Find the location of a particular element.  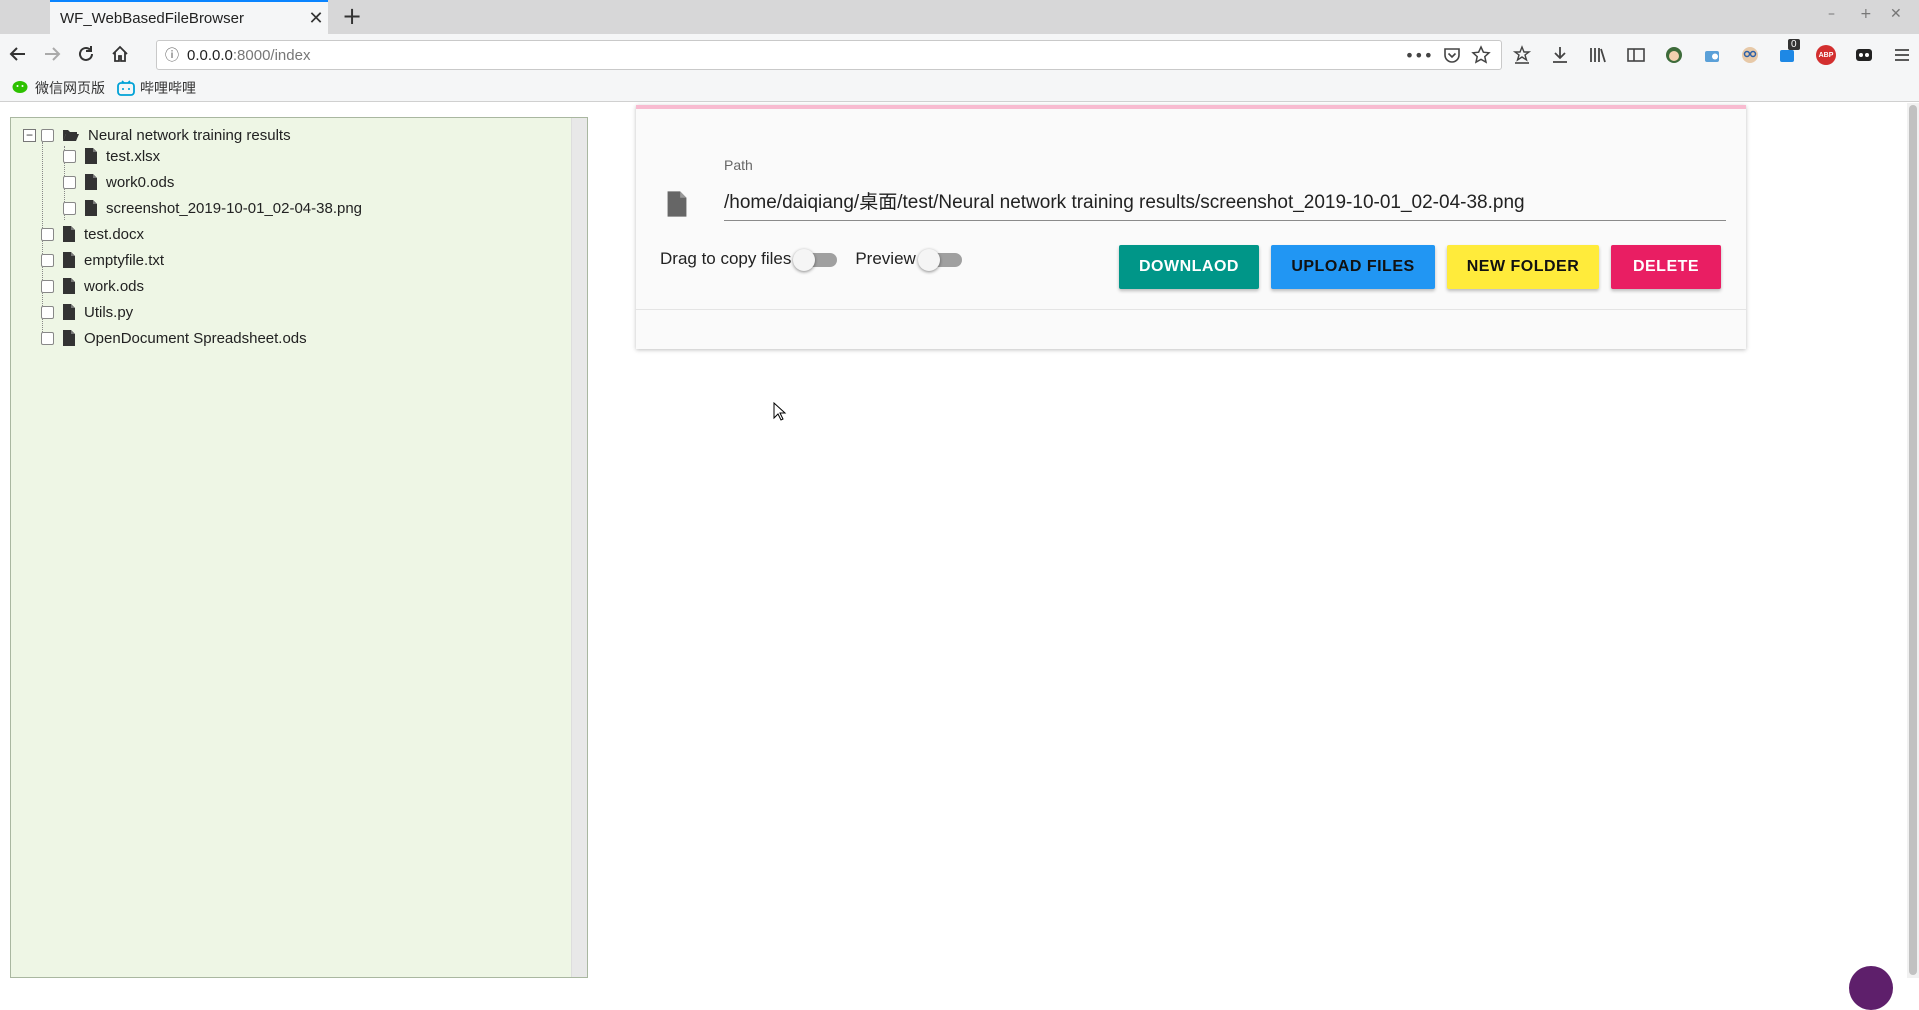

tree-node-file: test.xlsx is located at coordinates (111, 156).